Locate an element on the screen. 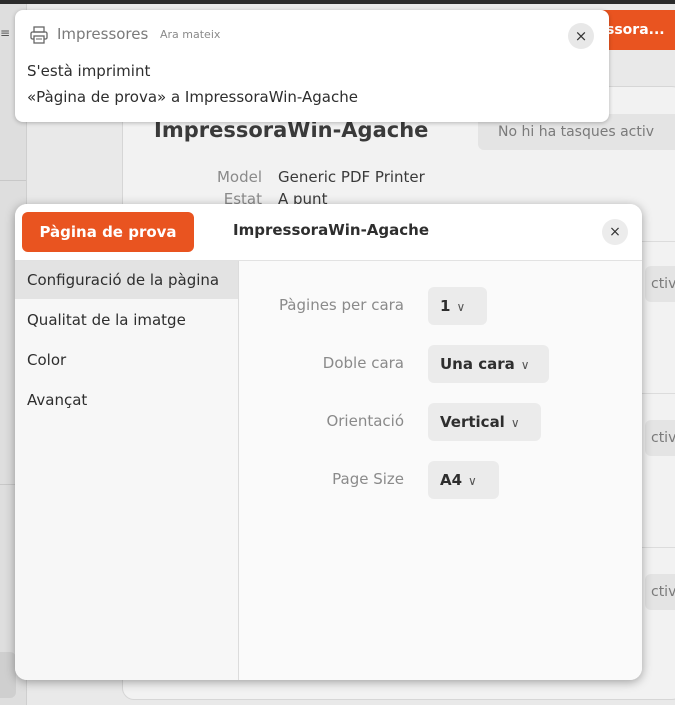 This screenshot has height=705, width=675. dialog-title: ImpressoraWin-Agache is located at coordinates (331, 230).